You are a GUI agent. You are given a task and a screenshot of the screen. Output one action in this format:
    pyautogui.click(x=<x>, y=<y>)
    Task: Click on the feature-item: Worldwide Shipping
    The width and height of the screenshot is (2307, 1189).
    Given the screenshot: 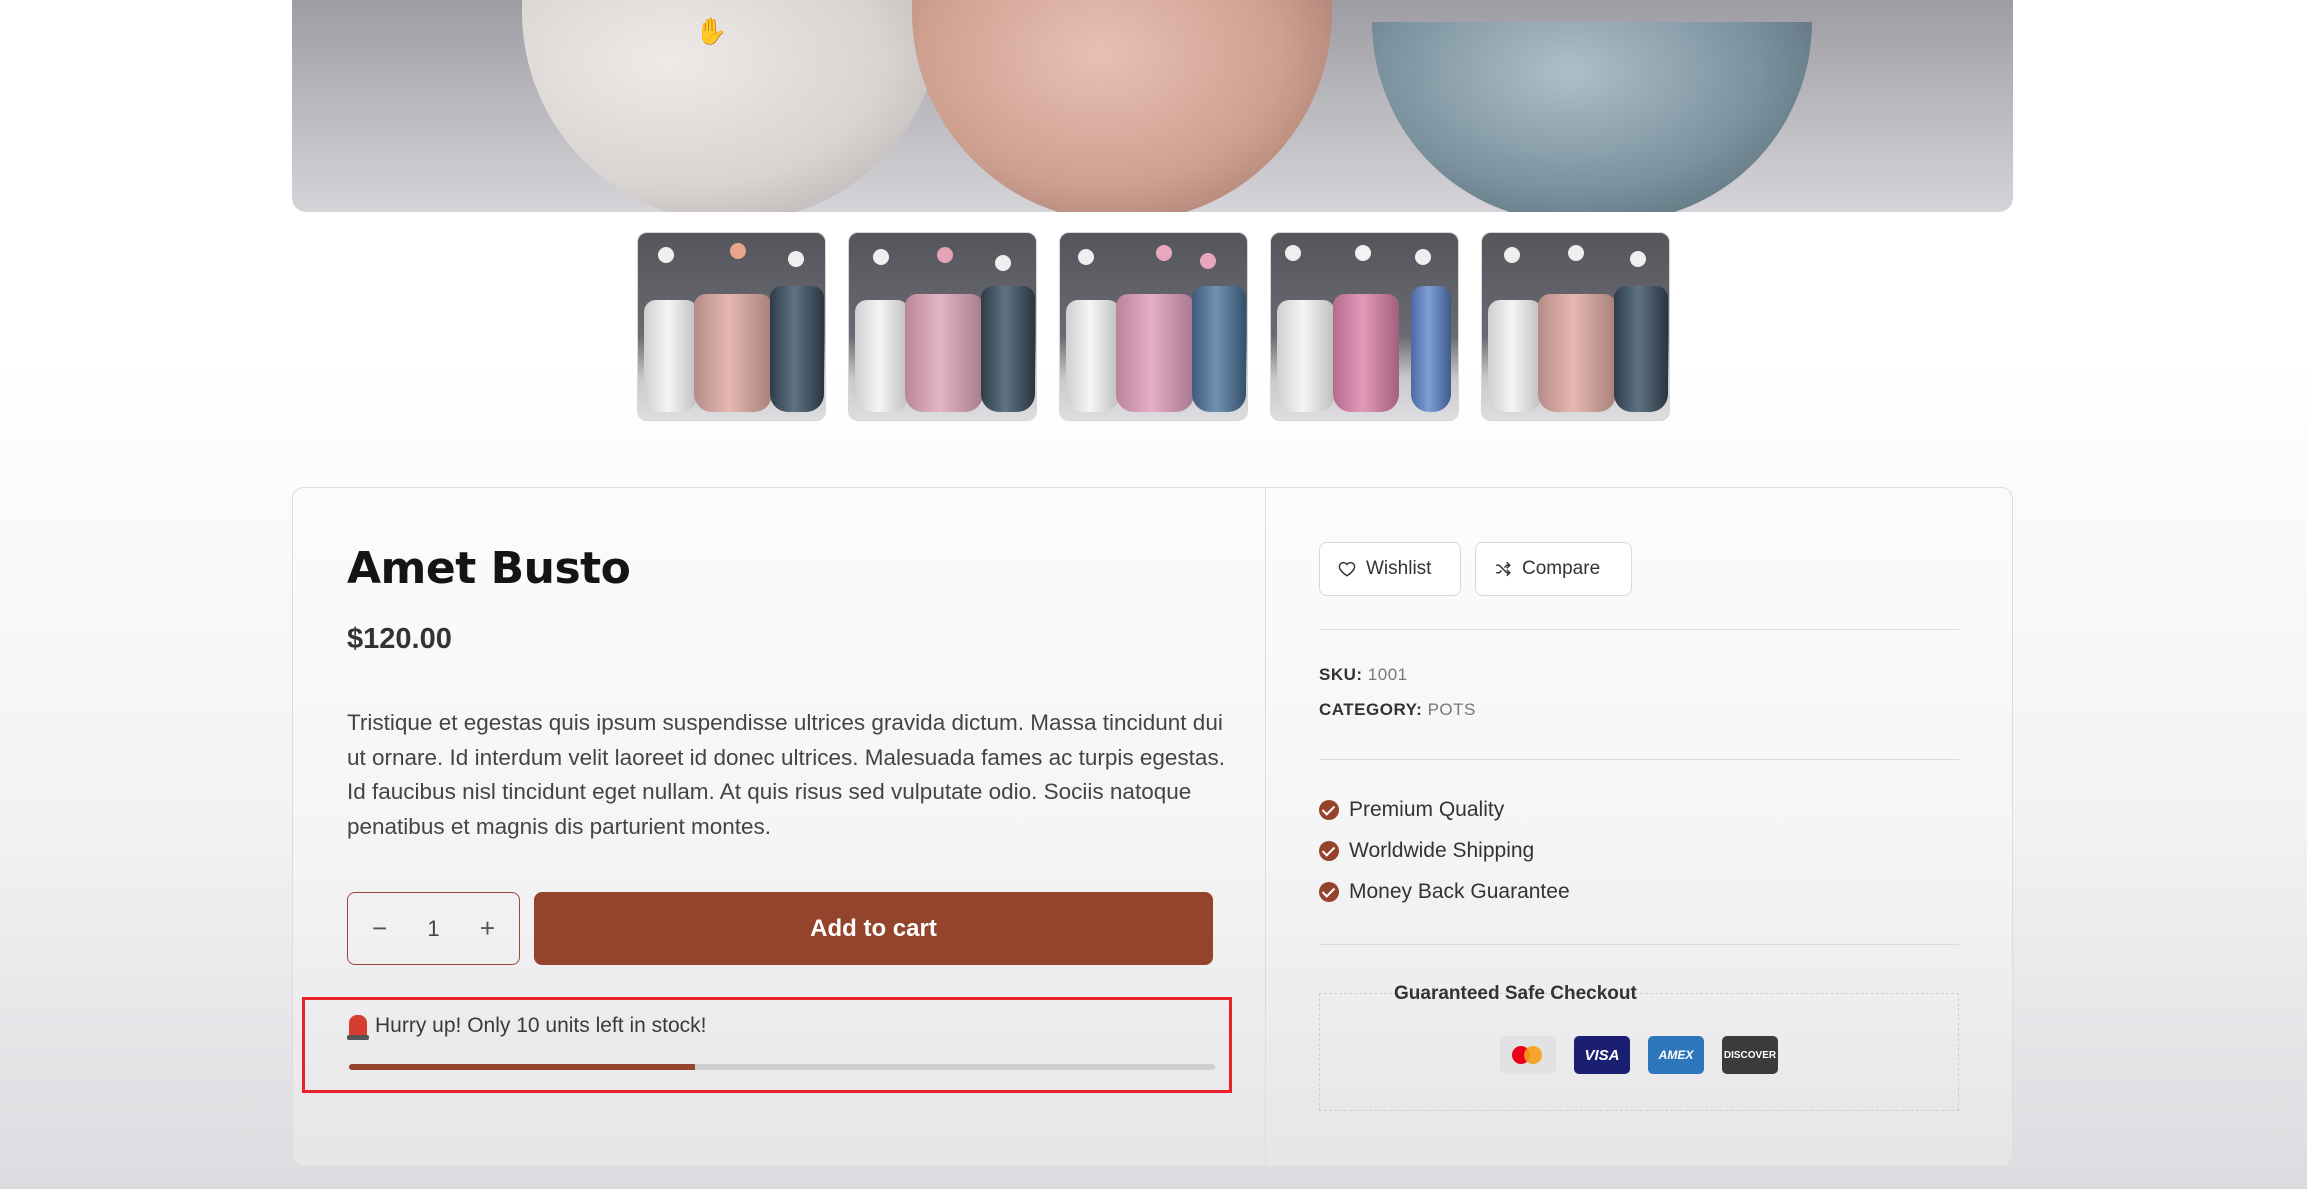 What is the action you would take?
    pyautogui.click(x=1426, y=851)
    